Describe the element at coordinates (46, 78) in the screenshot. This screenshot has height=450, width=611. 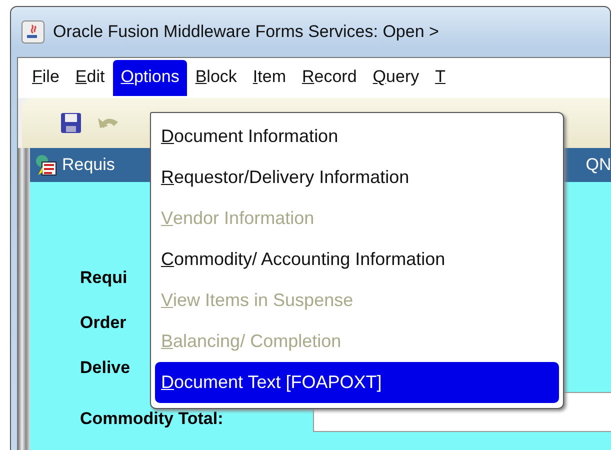
I see `menu-item: File` at that location.